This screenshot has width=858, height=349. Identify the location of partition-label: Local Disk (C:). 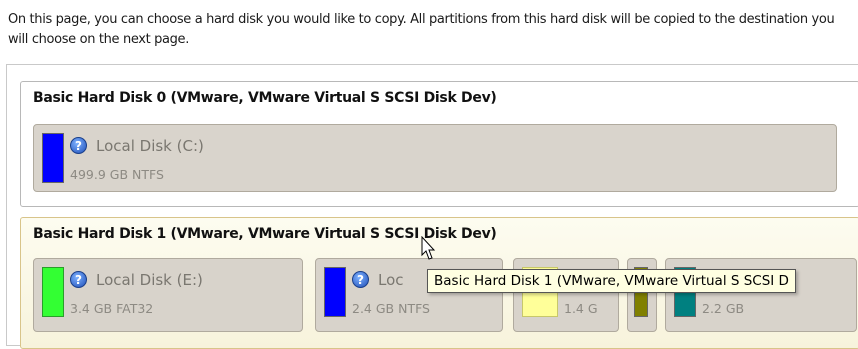
(150, 146).